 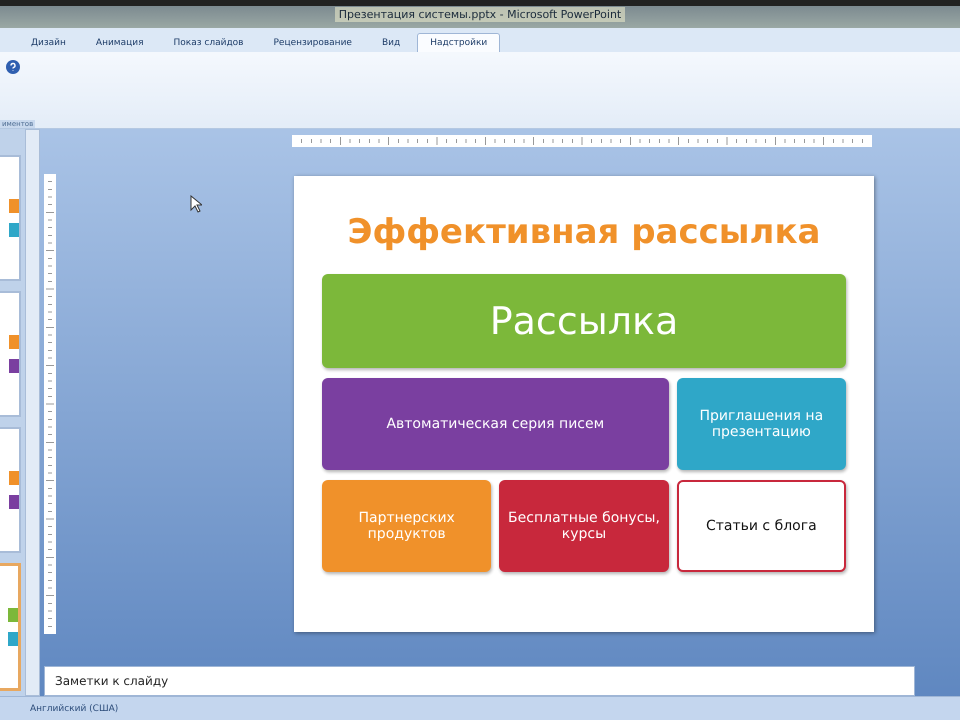 I want to click on window-title: Презентация системы.pptx - Microsoft PowerPoint, so click(x=480, y=14).